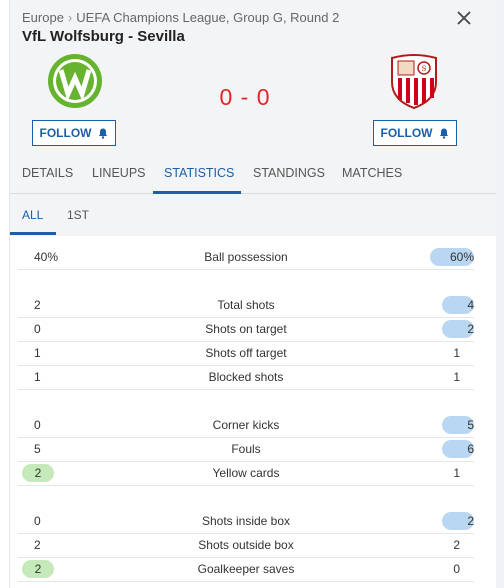 This screenshot has width=504, height=588. I want to click on tab-matches: MATCHES, so click(372, 180).